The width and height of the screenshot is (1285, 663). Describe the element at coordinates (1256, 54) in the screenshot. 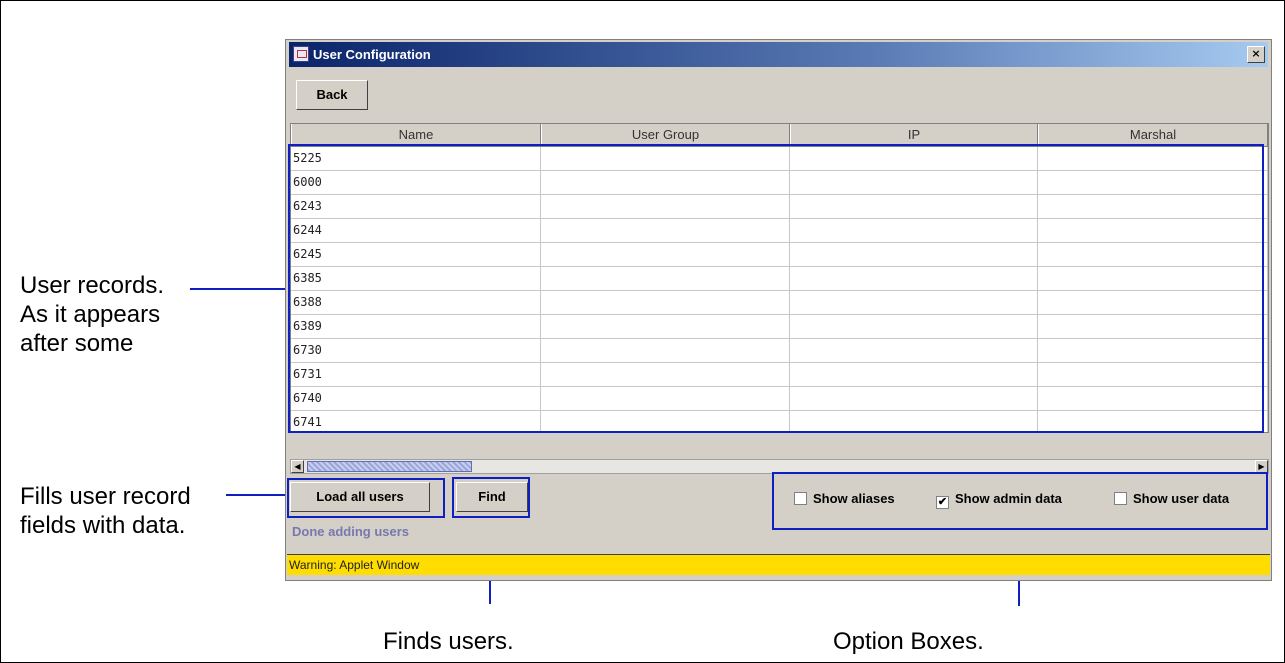

I see `close-icon: ×` at that location.